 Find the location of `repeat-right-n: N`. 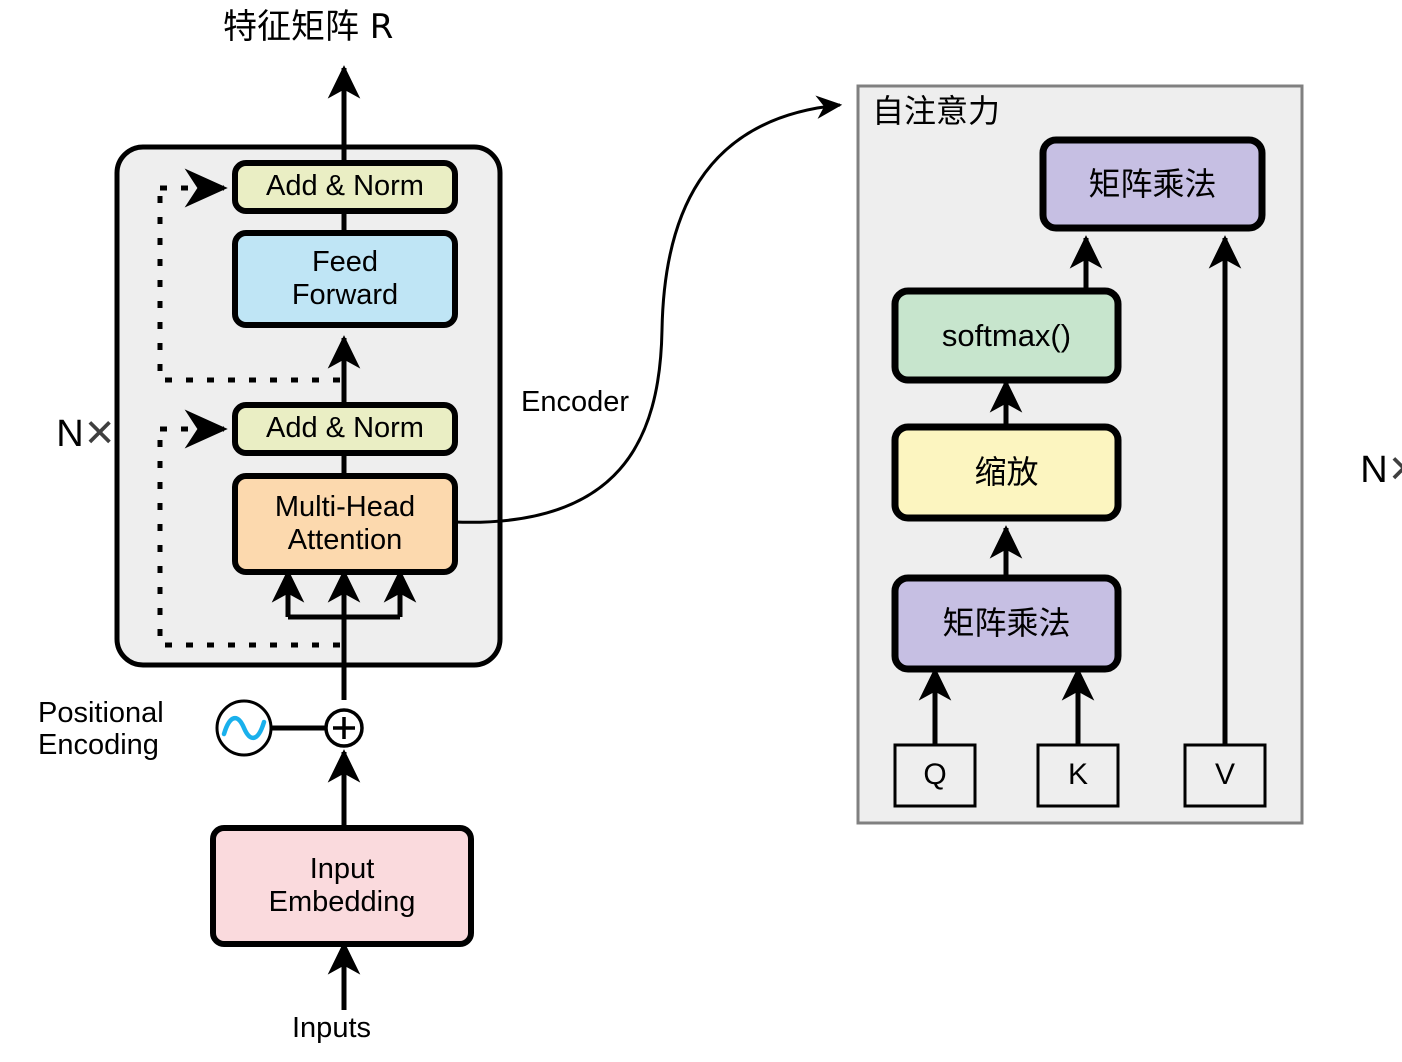

repeat-right-n: N is located at coordinates (1374, 470).